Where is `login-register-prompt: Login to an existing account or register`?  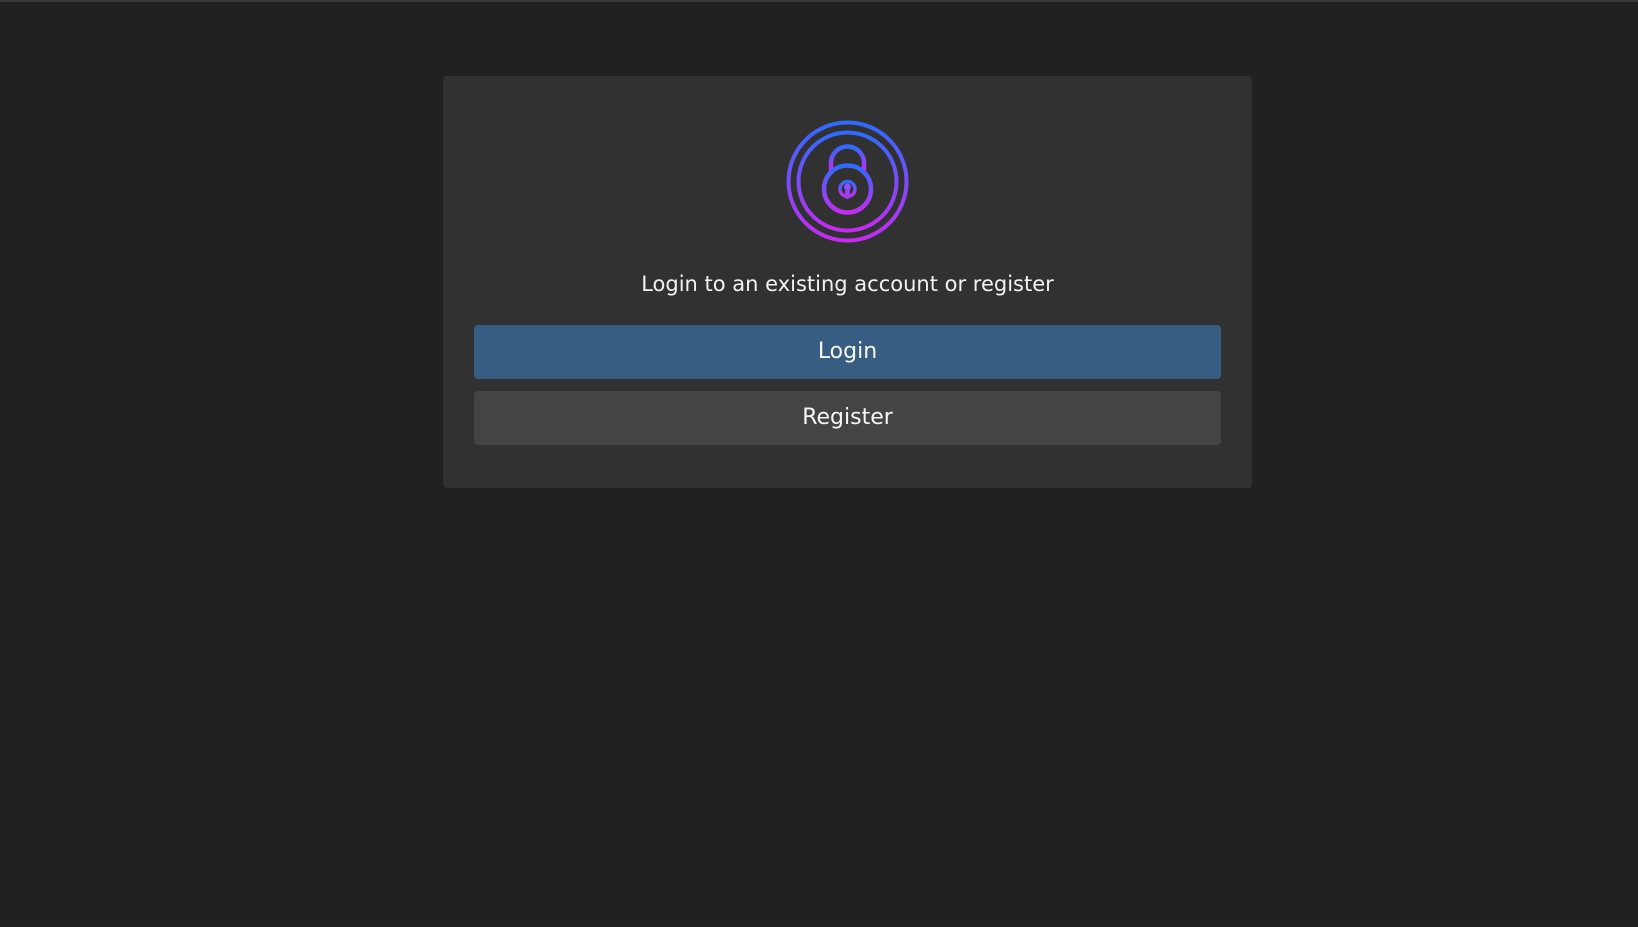 login-register-prompt: Login to an existing account or register is located at coordinates (847, 284).